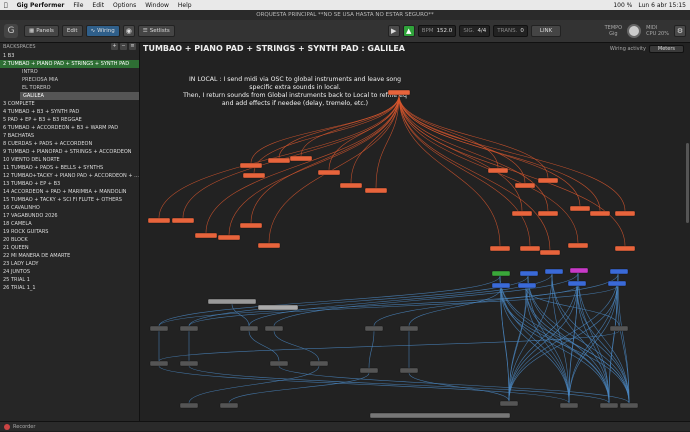  Describe the element at coordinates (69, 144) in the screenshot. I see `rackspace-item: 8 CUERDAS + PADS + ACCORDEON` at that location.